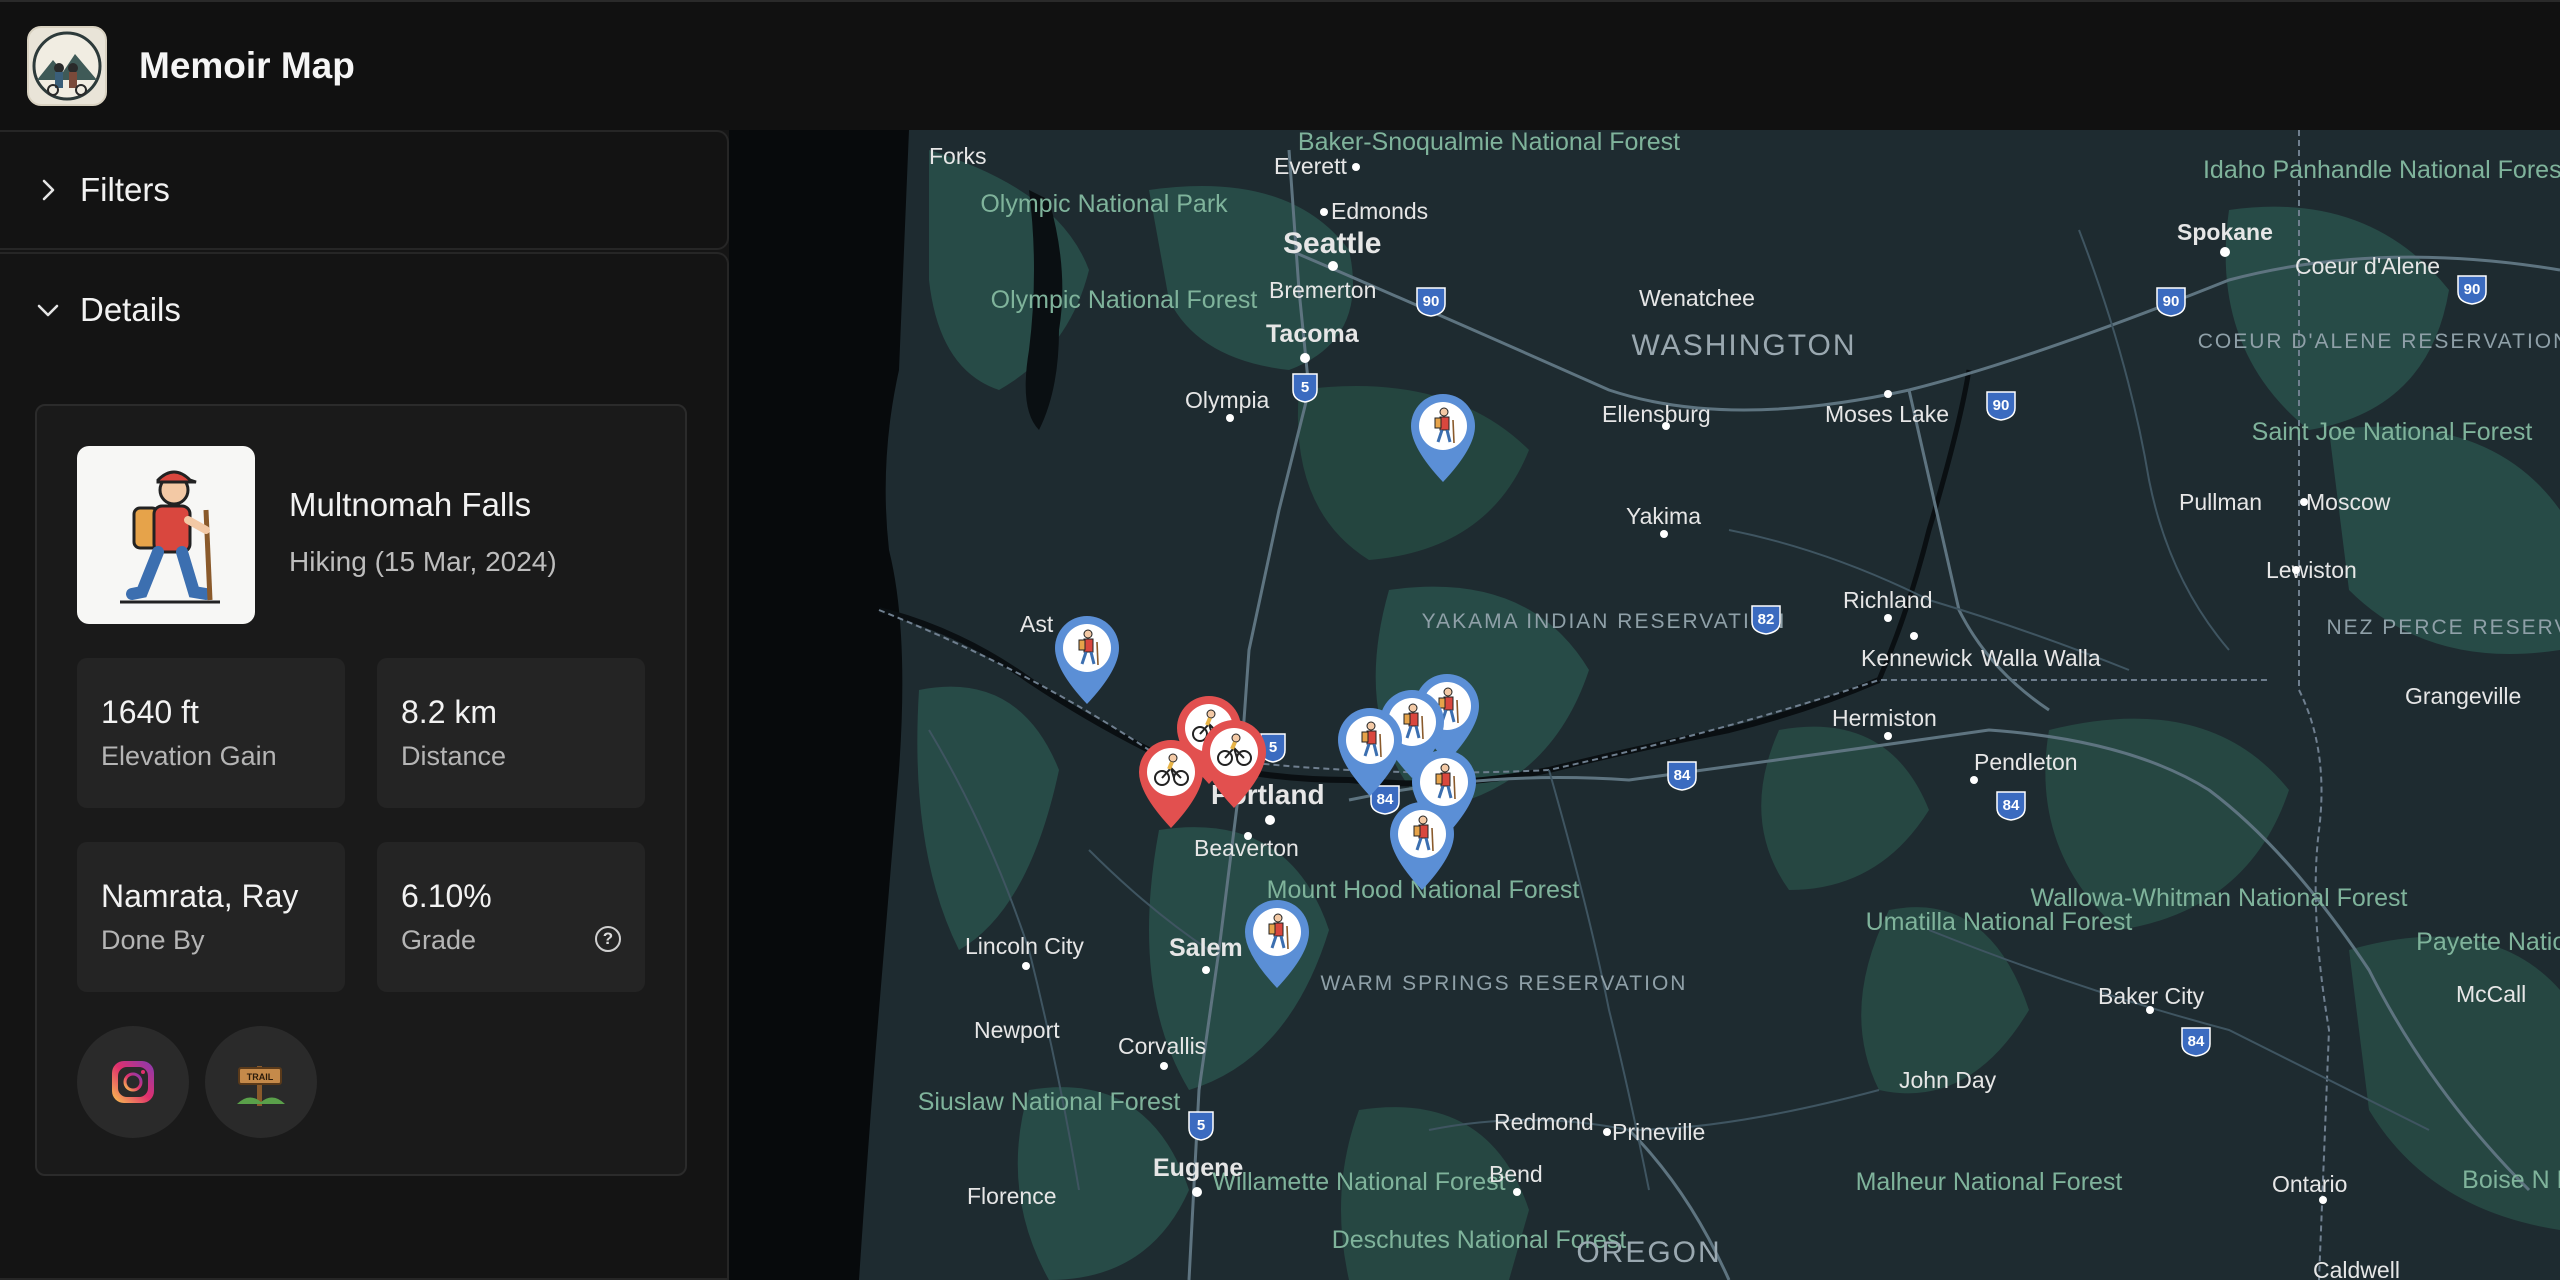 This screenshot has width=2560, height=1280. I want to click on stat-value: 8.2 km, so click(449, 712).